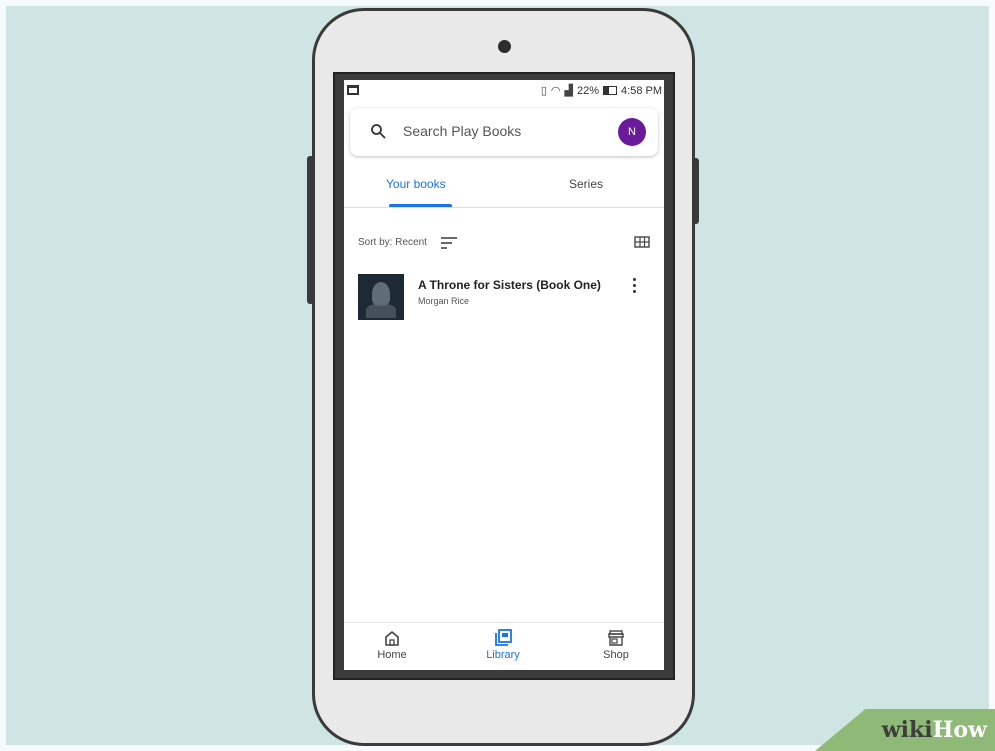  Describe the element at coordinates (610, 90) in the screenshot. I see `battery-icon` at that location.